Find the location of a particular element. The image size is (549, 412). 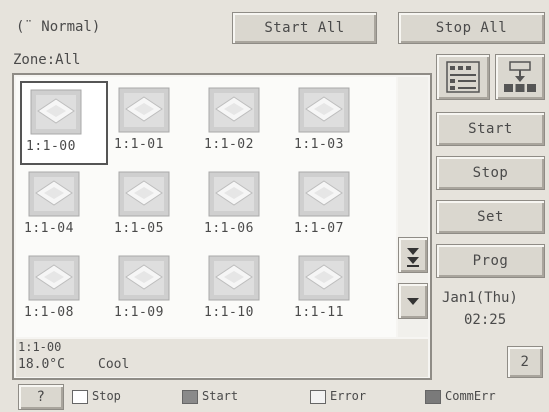

unit-tile: 1:1-05 is located at coordinates (154, 207).